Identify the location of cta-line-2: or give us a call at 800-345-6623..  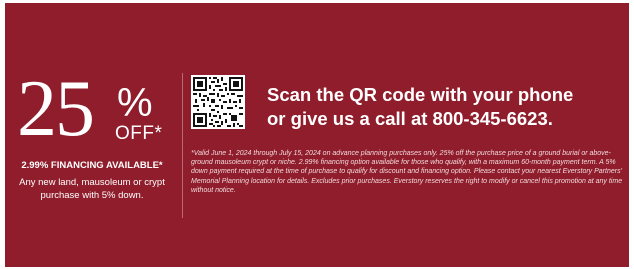
(410, 118).